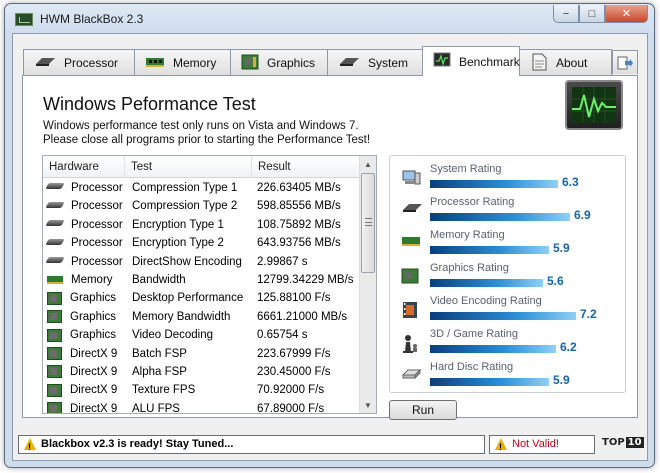  Describe the element at coordinates (507, 277) in the screenshot. I see `rating-item: Graphics Rating 5.6` at that location.